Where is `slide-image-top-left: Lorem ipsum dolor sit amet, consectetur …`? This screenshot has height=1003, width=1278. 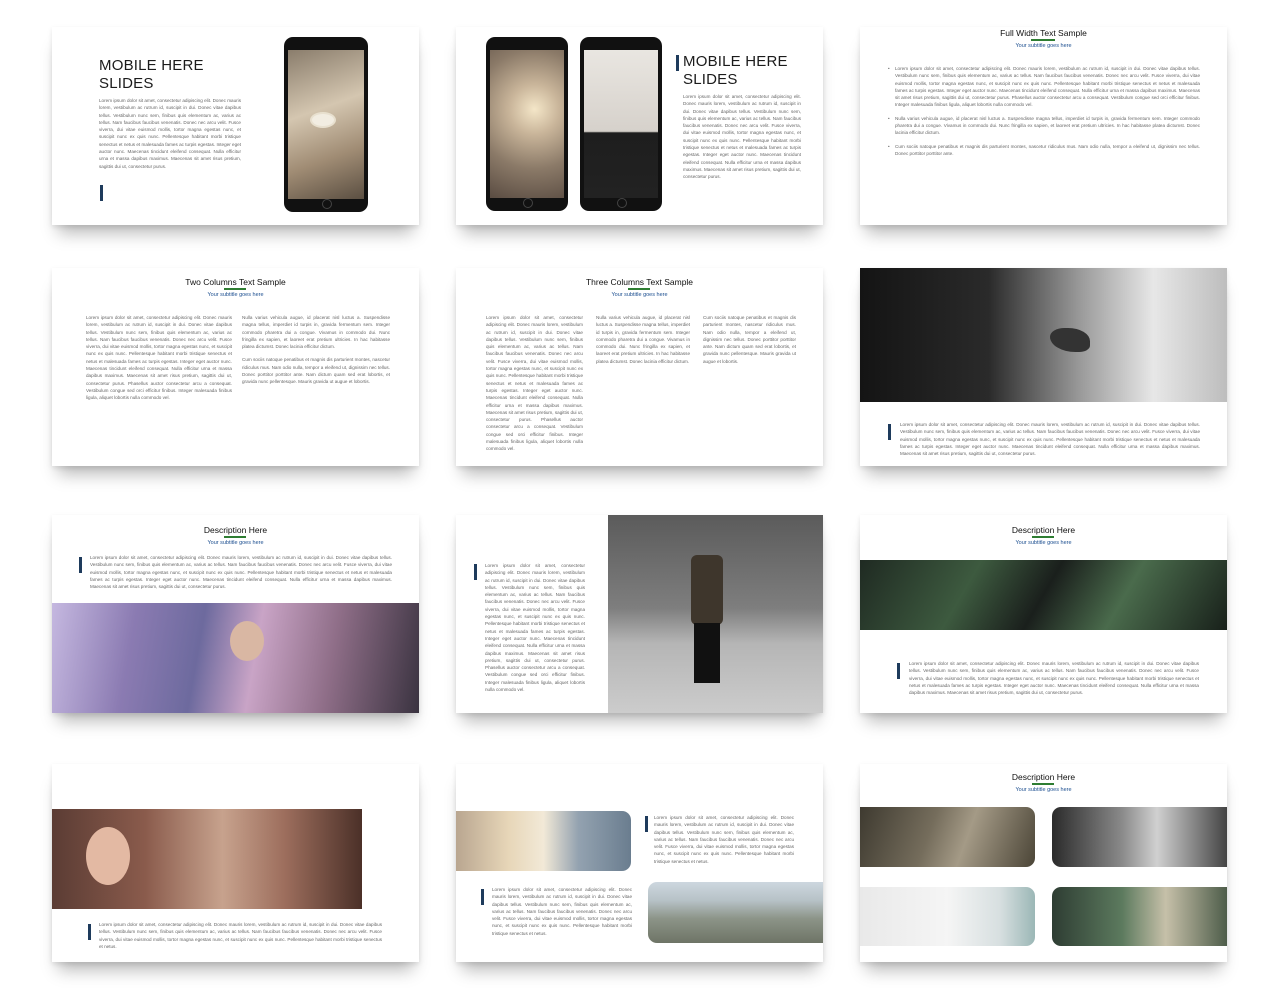
slide-image-top-left: Lorem ipsum dolor sit amet, consectetur … is located at coordinates (235, 863).